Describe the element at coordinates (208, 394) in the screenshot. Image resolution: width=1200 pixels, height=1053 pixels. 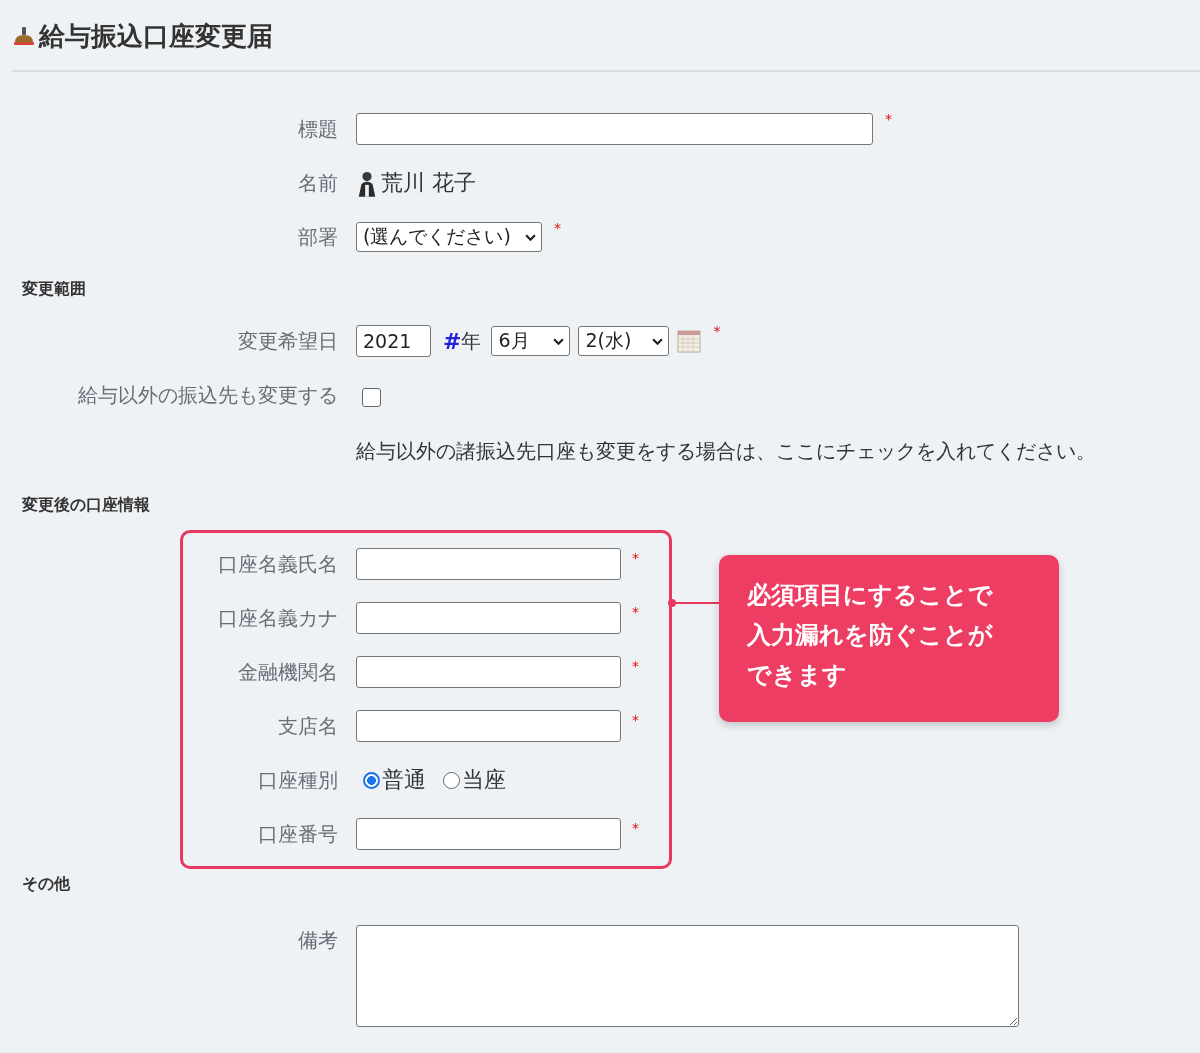
I see `field-label: 給与以外の振込先も変更する` at that location.